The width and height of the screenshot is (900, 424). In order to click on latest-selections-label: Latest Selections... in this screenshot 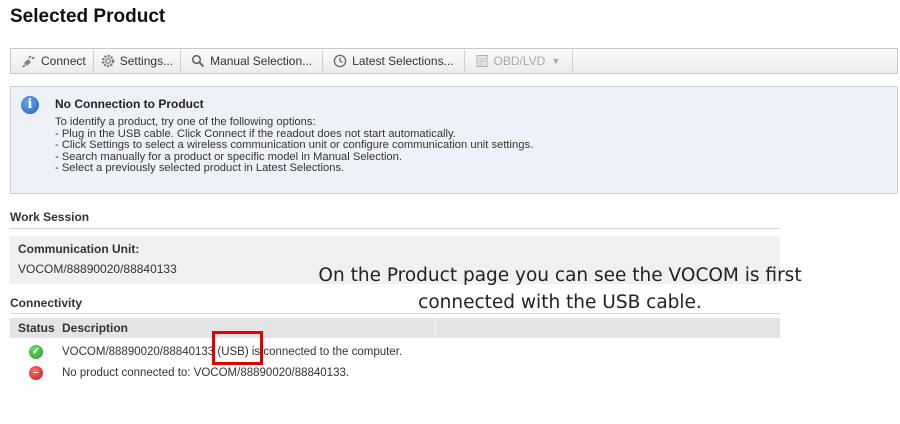, I will do `click(403, 61)`.